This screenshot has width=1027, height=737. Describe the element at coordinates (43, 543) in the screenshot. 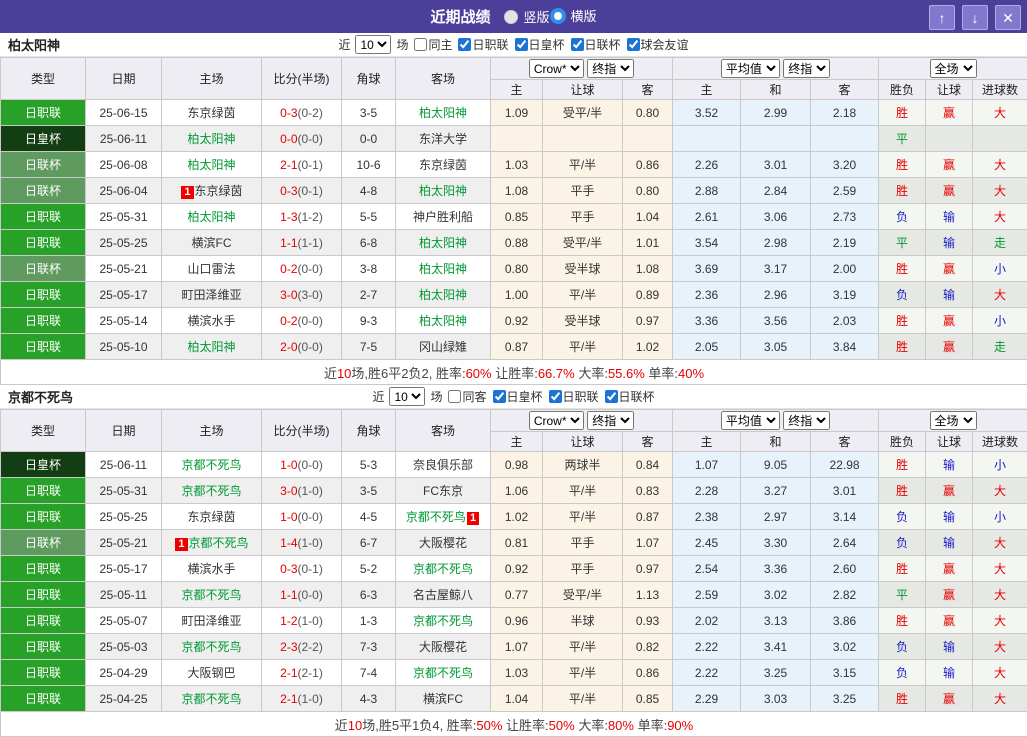

I see `competition-type-cell: 日联杯` at that location.